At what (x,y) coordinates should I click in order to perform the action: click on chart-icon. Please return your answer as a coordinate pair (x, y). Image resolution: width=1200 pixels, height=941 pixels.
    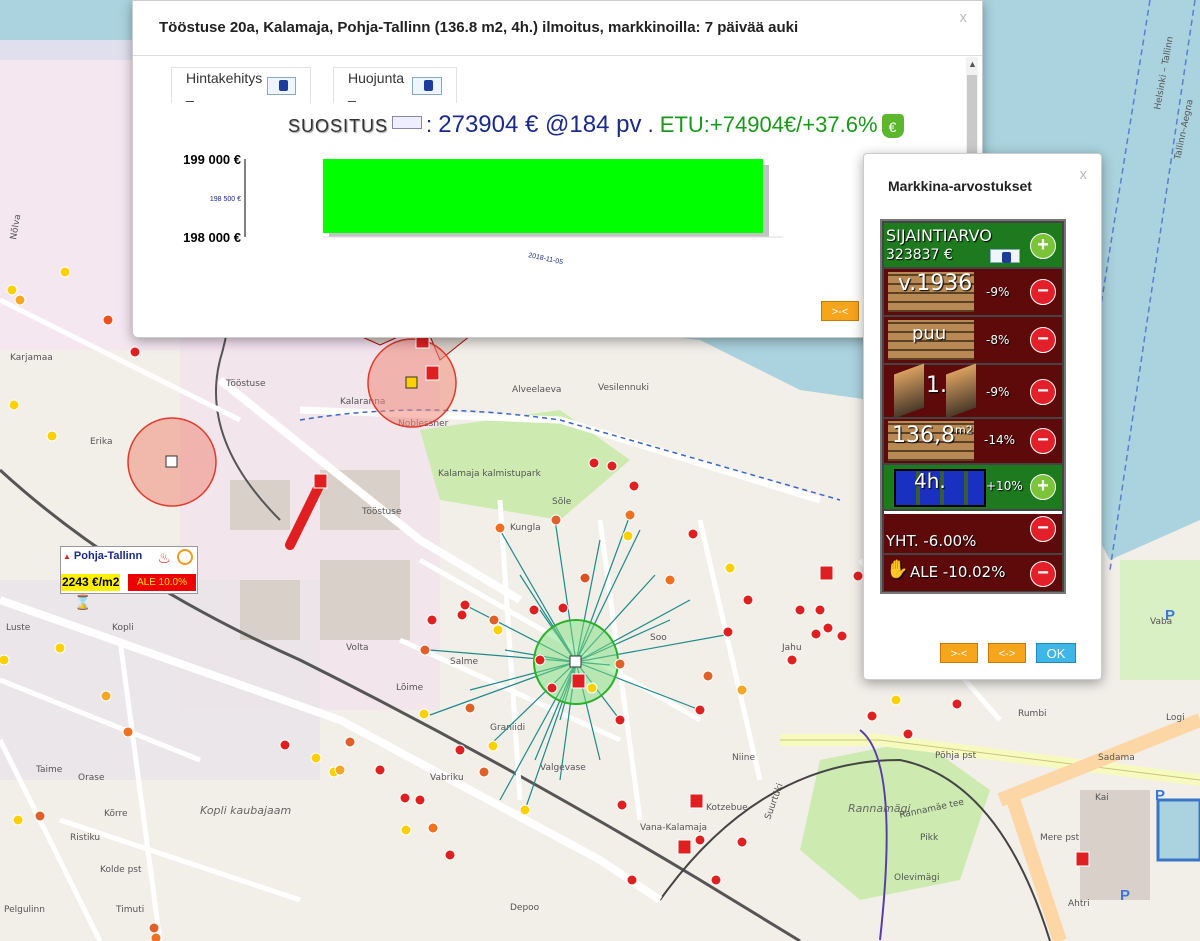
    Looking at the image, I should click on (1005, 256).